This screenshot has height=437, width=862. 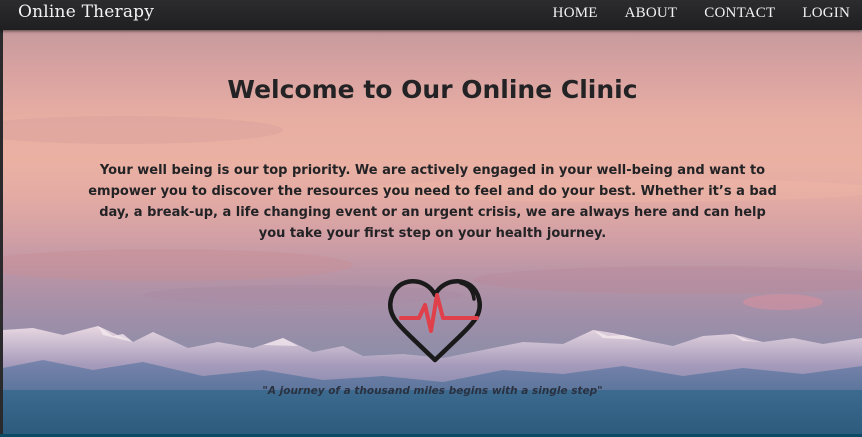 What do you see at coordinates (651, 13) in the screenshot?
I see `nav-about-link: ABOUT` at bounding box center [651, 13].